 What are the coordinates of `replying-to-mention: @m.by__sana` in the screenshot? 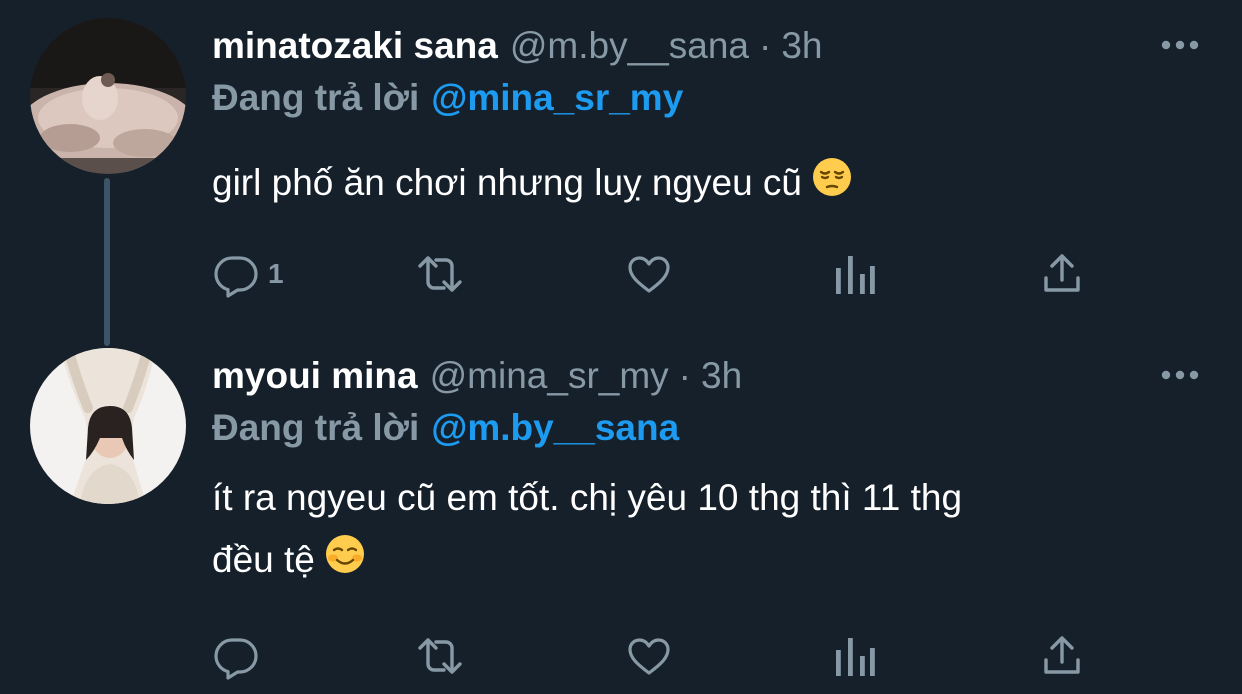 It's located at (555, 428).